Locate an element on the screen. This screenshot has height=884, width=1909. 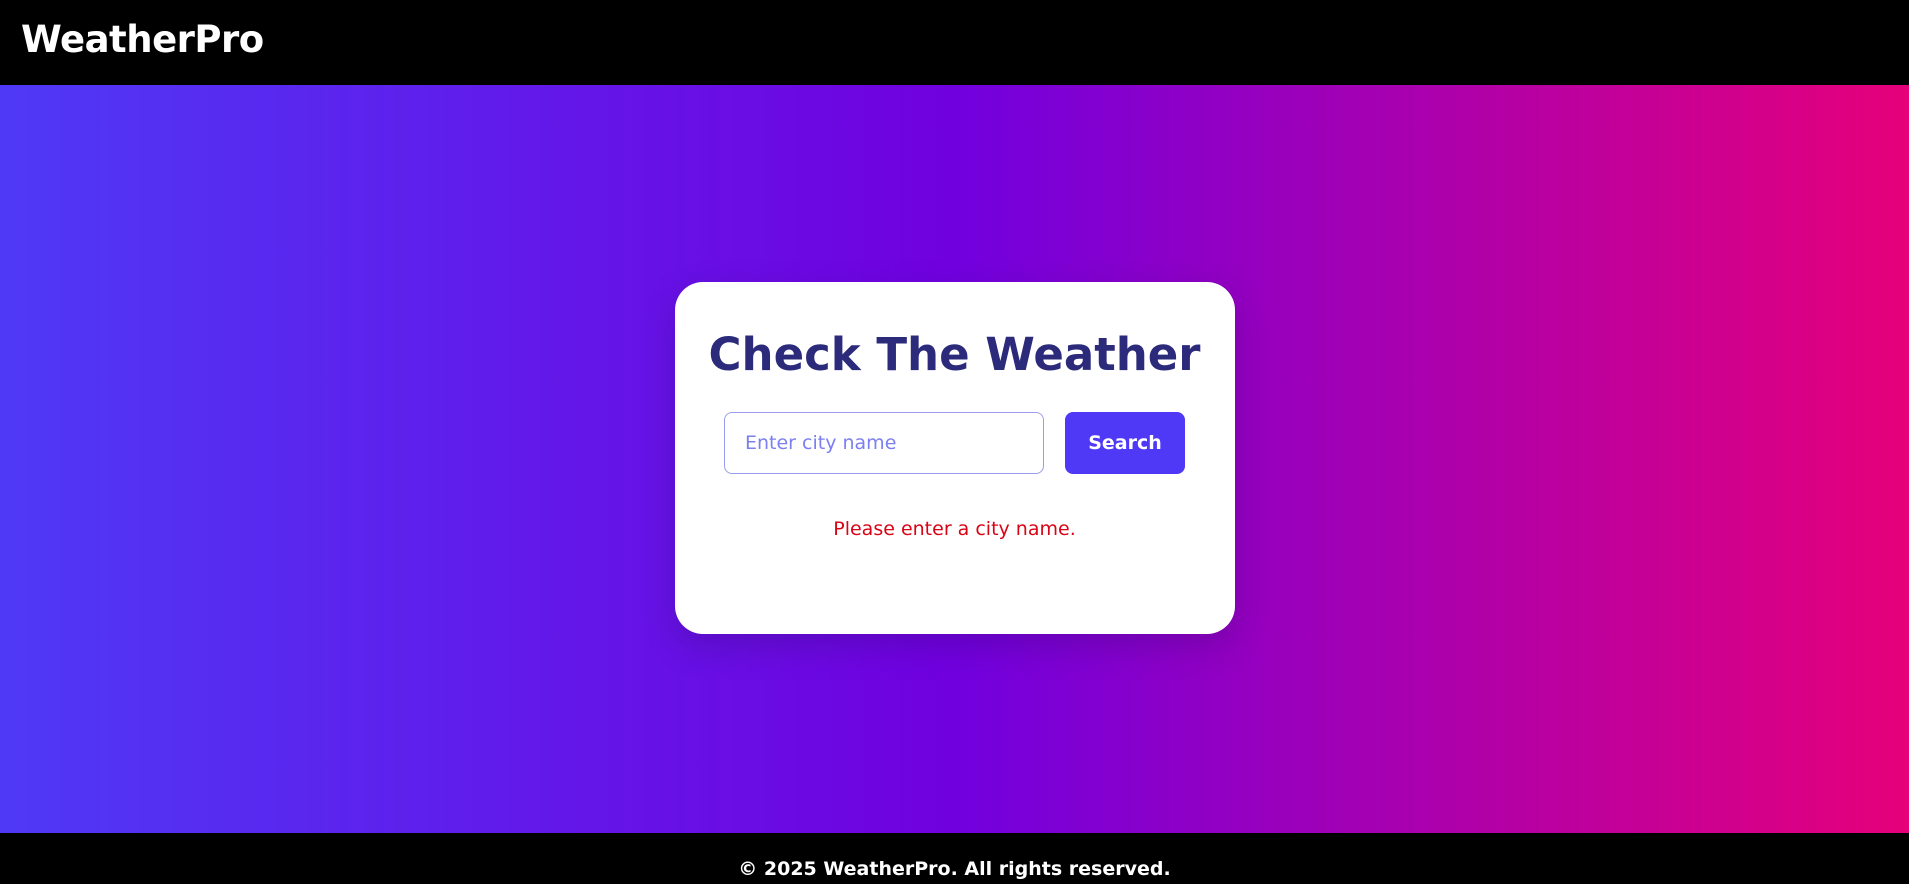
card-title: Check The Weather is located at coordinates (954, 354).